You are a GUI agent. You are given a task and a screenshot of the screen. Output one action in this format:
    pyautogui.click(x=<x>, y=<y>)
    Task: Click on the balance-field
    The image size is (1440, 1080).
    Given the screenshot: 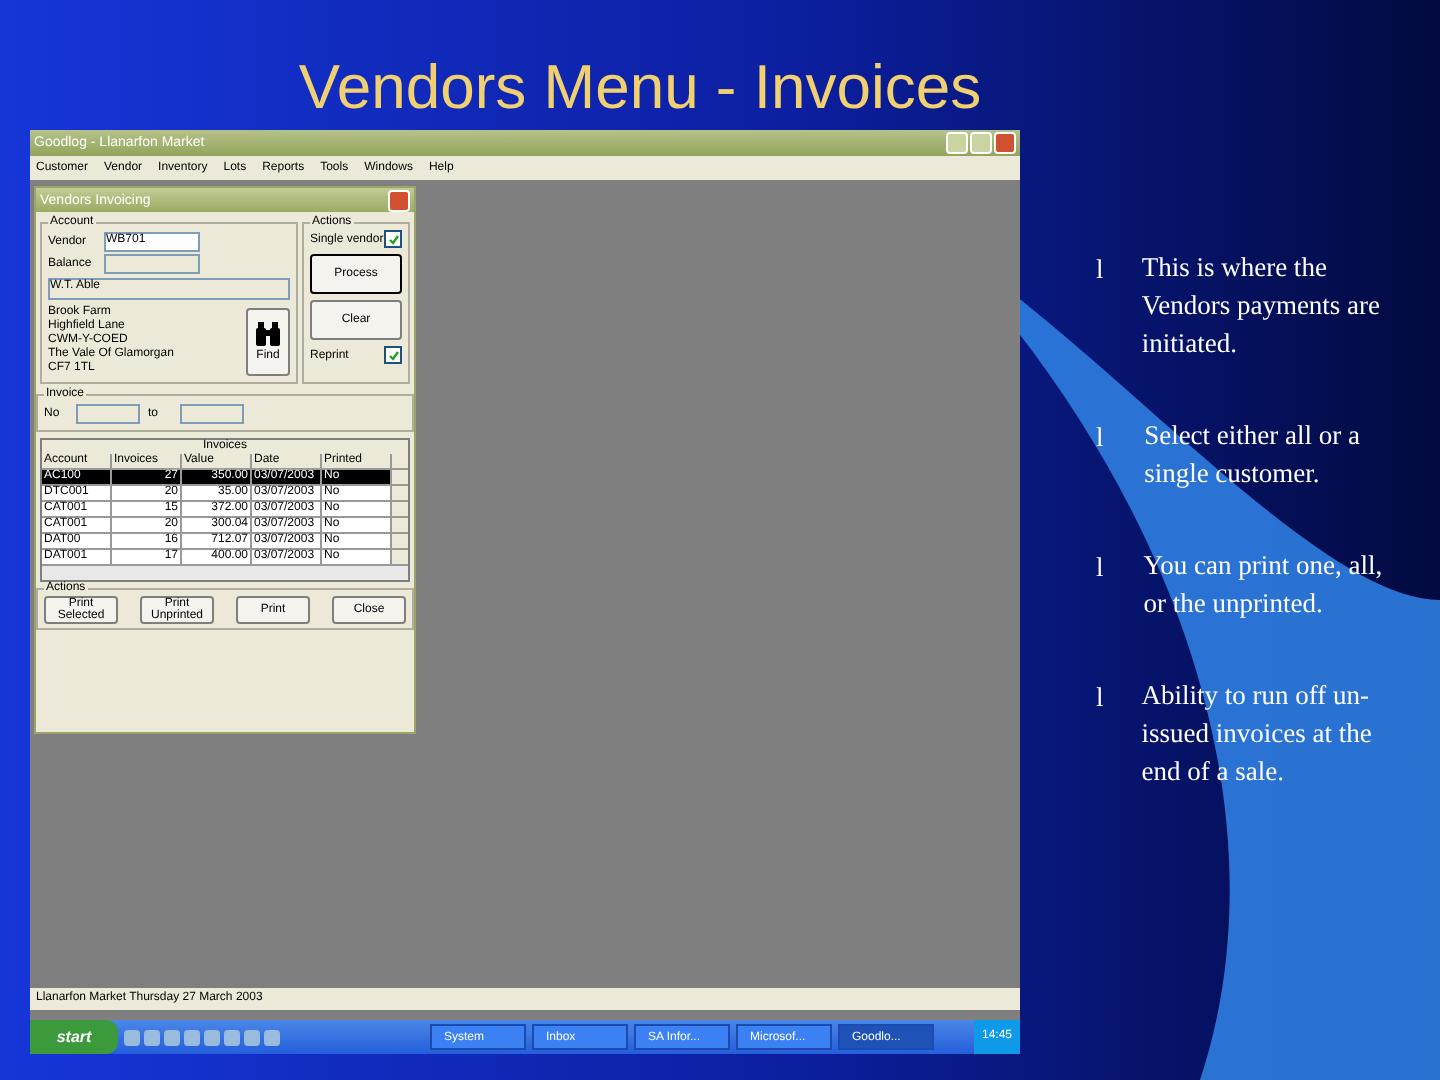 What is the action you would take?
    pyautogui.click(x=152, y=264)
    